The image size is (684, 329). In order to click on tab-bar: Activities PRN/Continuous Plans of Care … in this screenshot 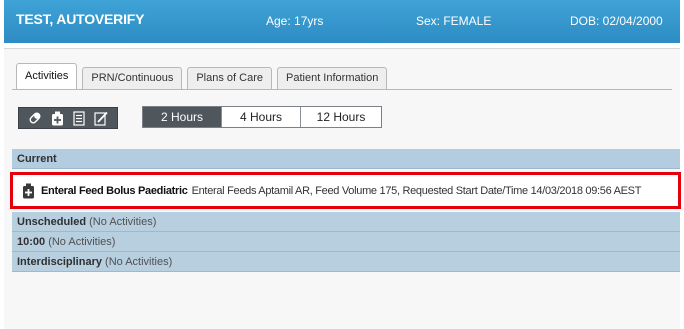, I will do `click(204, 76)`.